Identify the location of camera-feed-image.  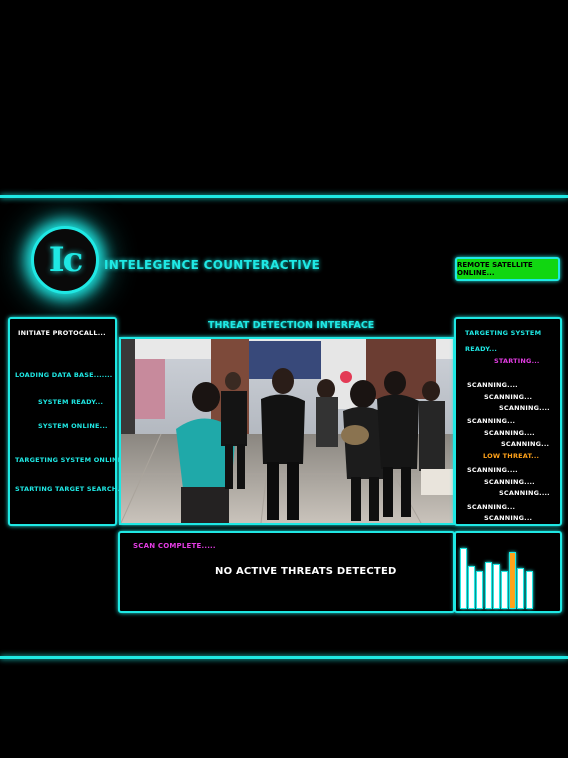
(287, 431).